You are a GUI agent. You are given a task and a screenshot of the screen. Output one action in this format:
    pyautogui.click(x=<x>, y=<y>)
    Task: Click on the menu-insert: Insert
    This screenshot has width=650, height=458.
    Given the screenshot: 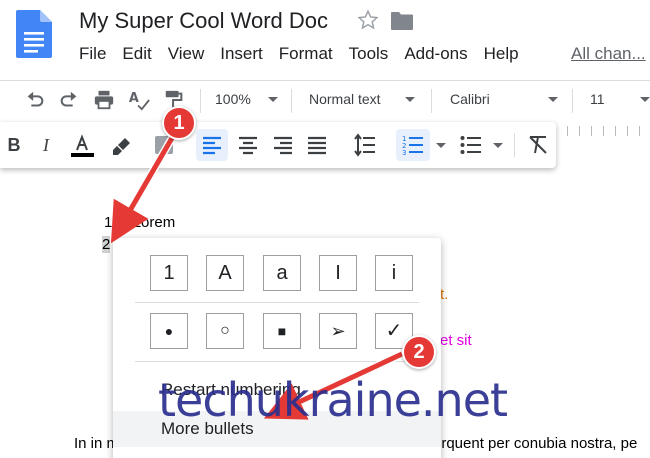 What is the action you would take?
    pyautogui.click(x=241, y=55)
    